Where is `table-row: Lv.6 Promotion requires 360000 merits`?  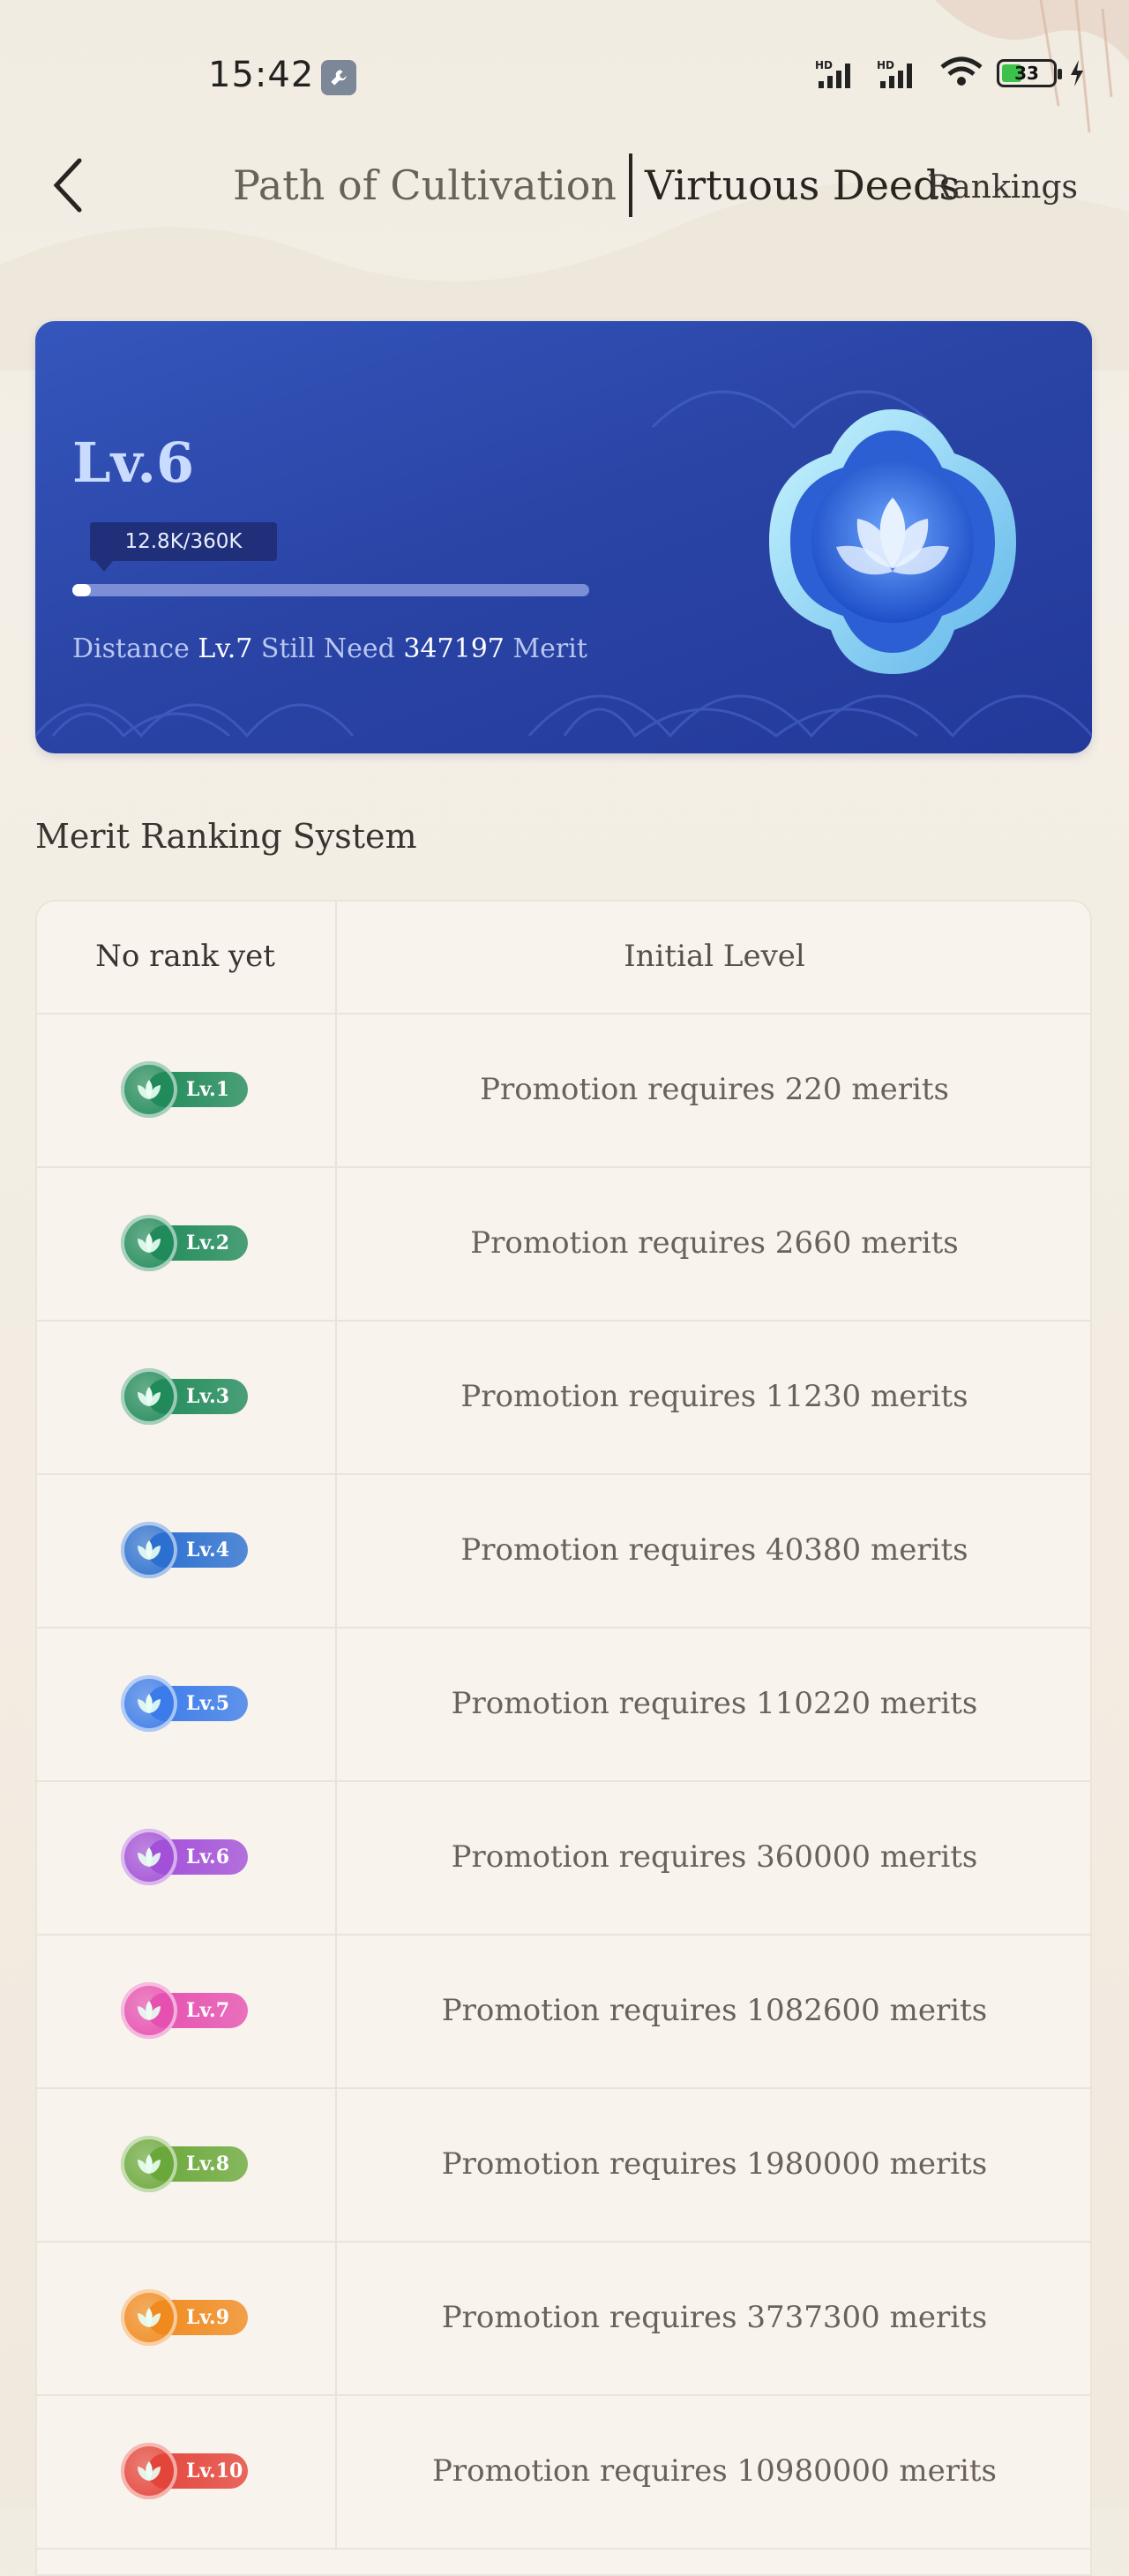
table-row: Lv.6 Promotion requires 360000 merits is located at coordinates (564, 1858).